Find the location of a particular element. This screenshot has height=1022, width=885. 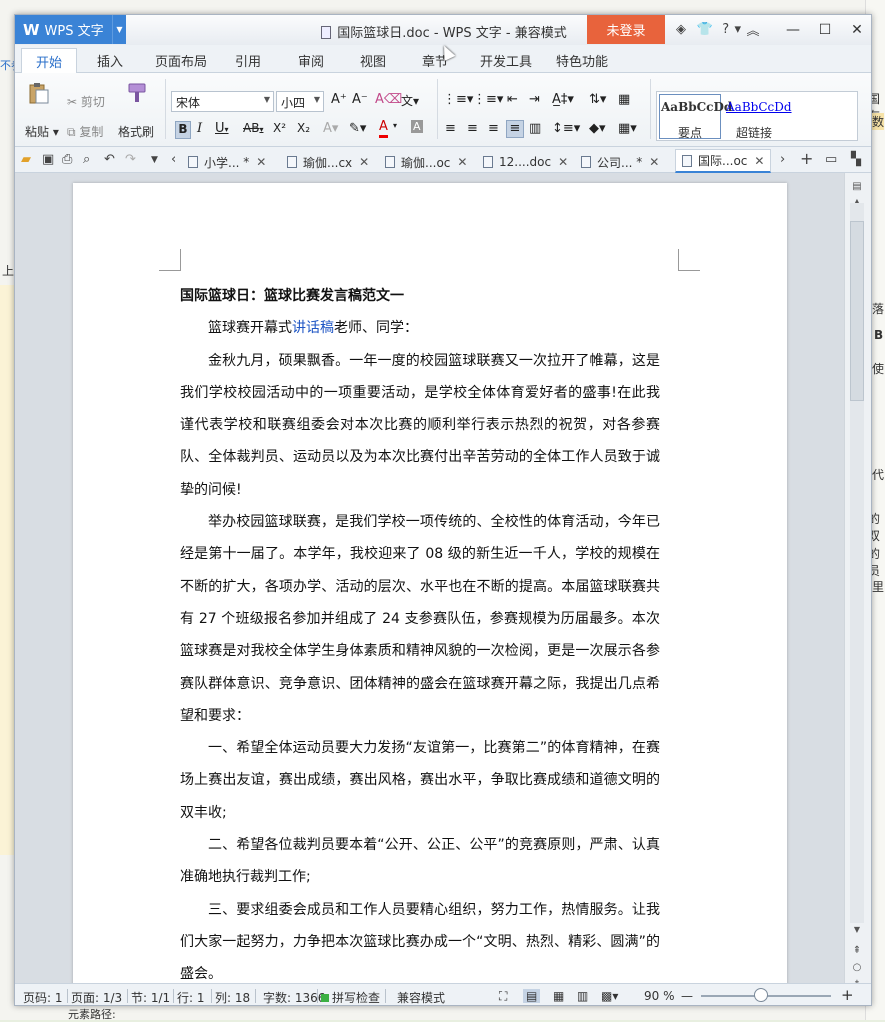

grow-font-icon: A⁺ is located at coordinates (339, 99).